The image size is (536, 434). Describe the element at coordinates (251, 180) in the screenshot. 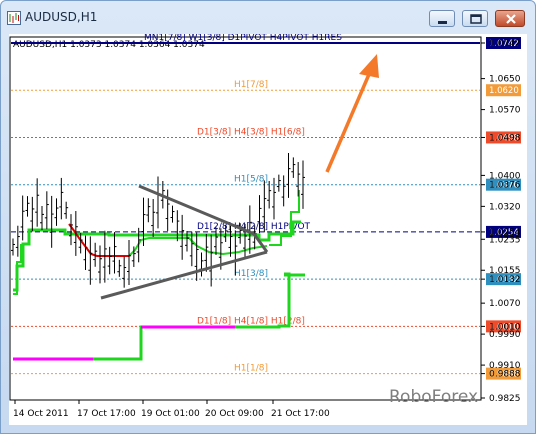

I see `level-label-1-0376: H1[5/8]` at that location.